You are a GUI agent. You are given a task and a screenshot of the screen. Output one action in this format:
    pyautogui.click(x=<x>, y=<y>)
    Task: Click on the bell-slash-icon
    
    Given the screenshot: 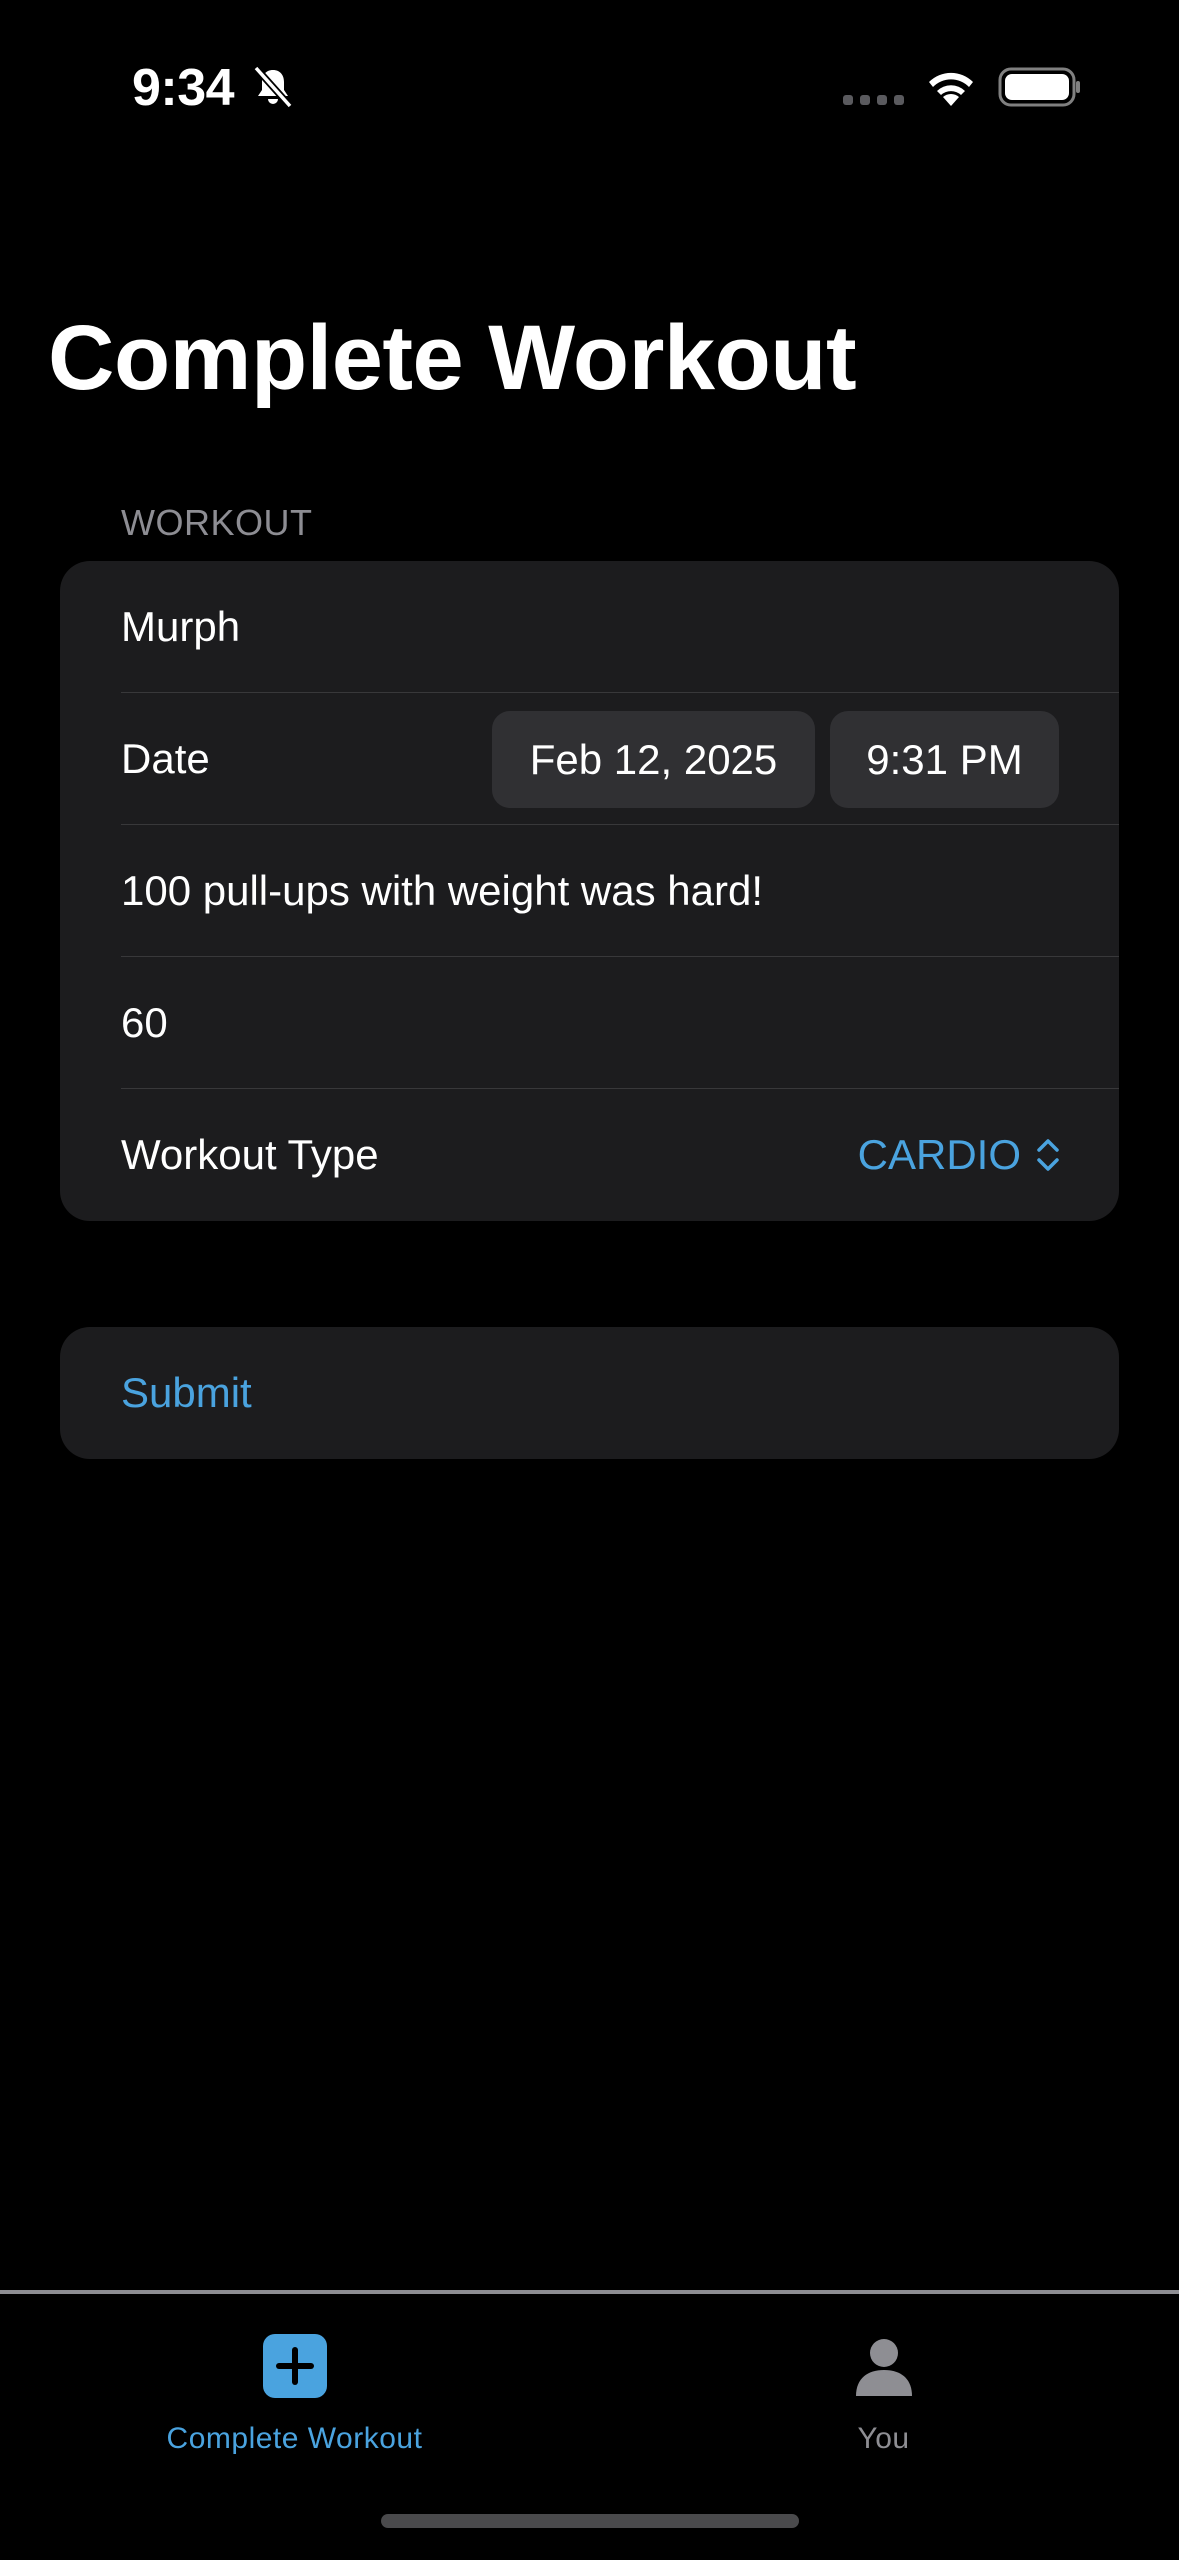 What is the action you would take?
    pyautogui.click(x=273, y=87)
    